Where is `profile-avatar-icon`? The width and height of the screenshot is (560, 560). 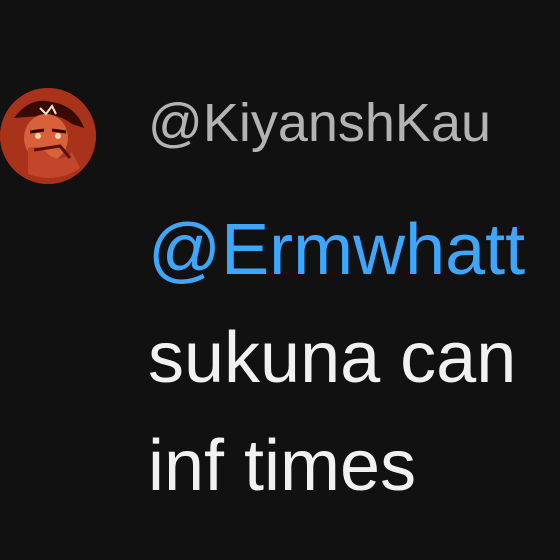
profile-avatar-icon is located at coordinates (48, 136).